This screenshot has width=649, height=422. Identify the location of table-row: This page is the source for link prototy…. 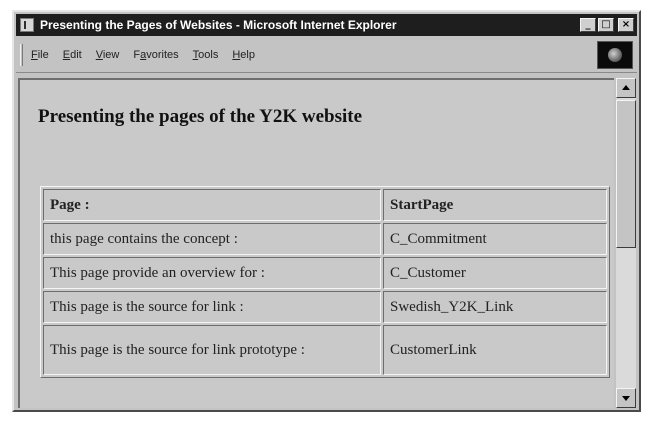
(325, 350).